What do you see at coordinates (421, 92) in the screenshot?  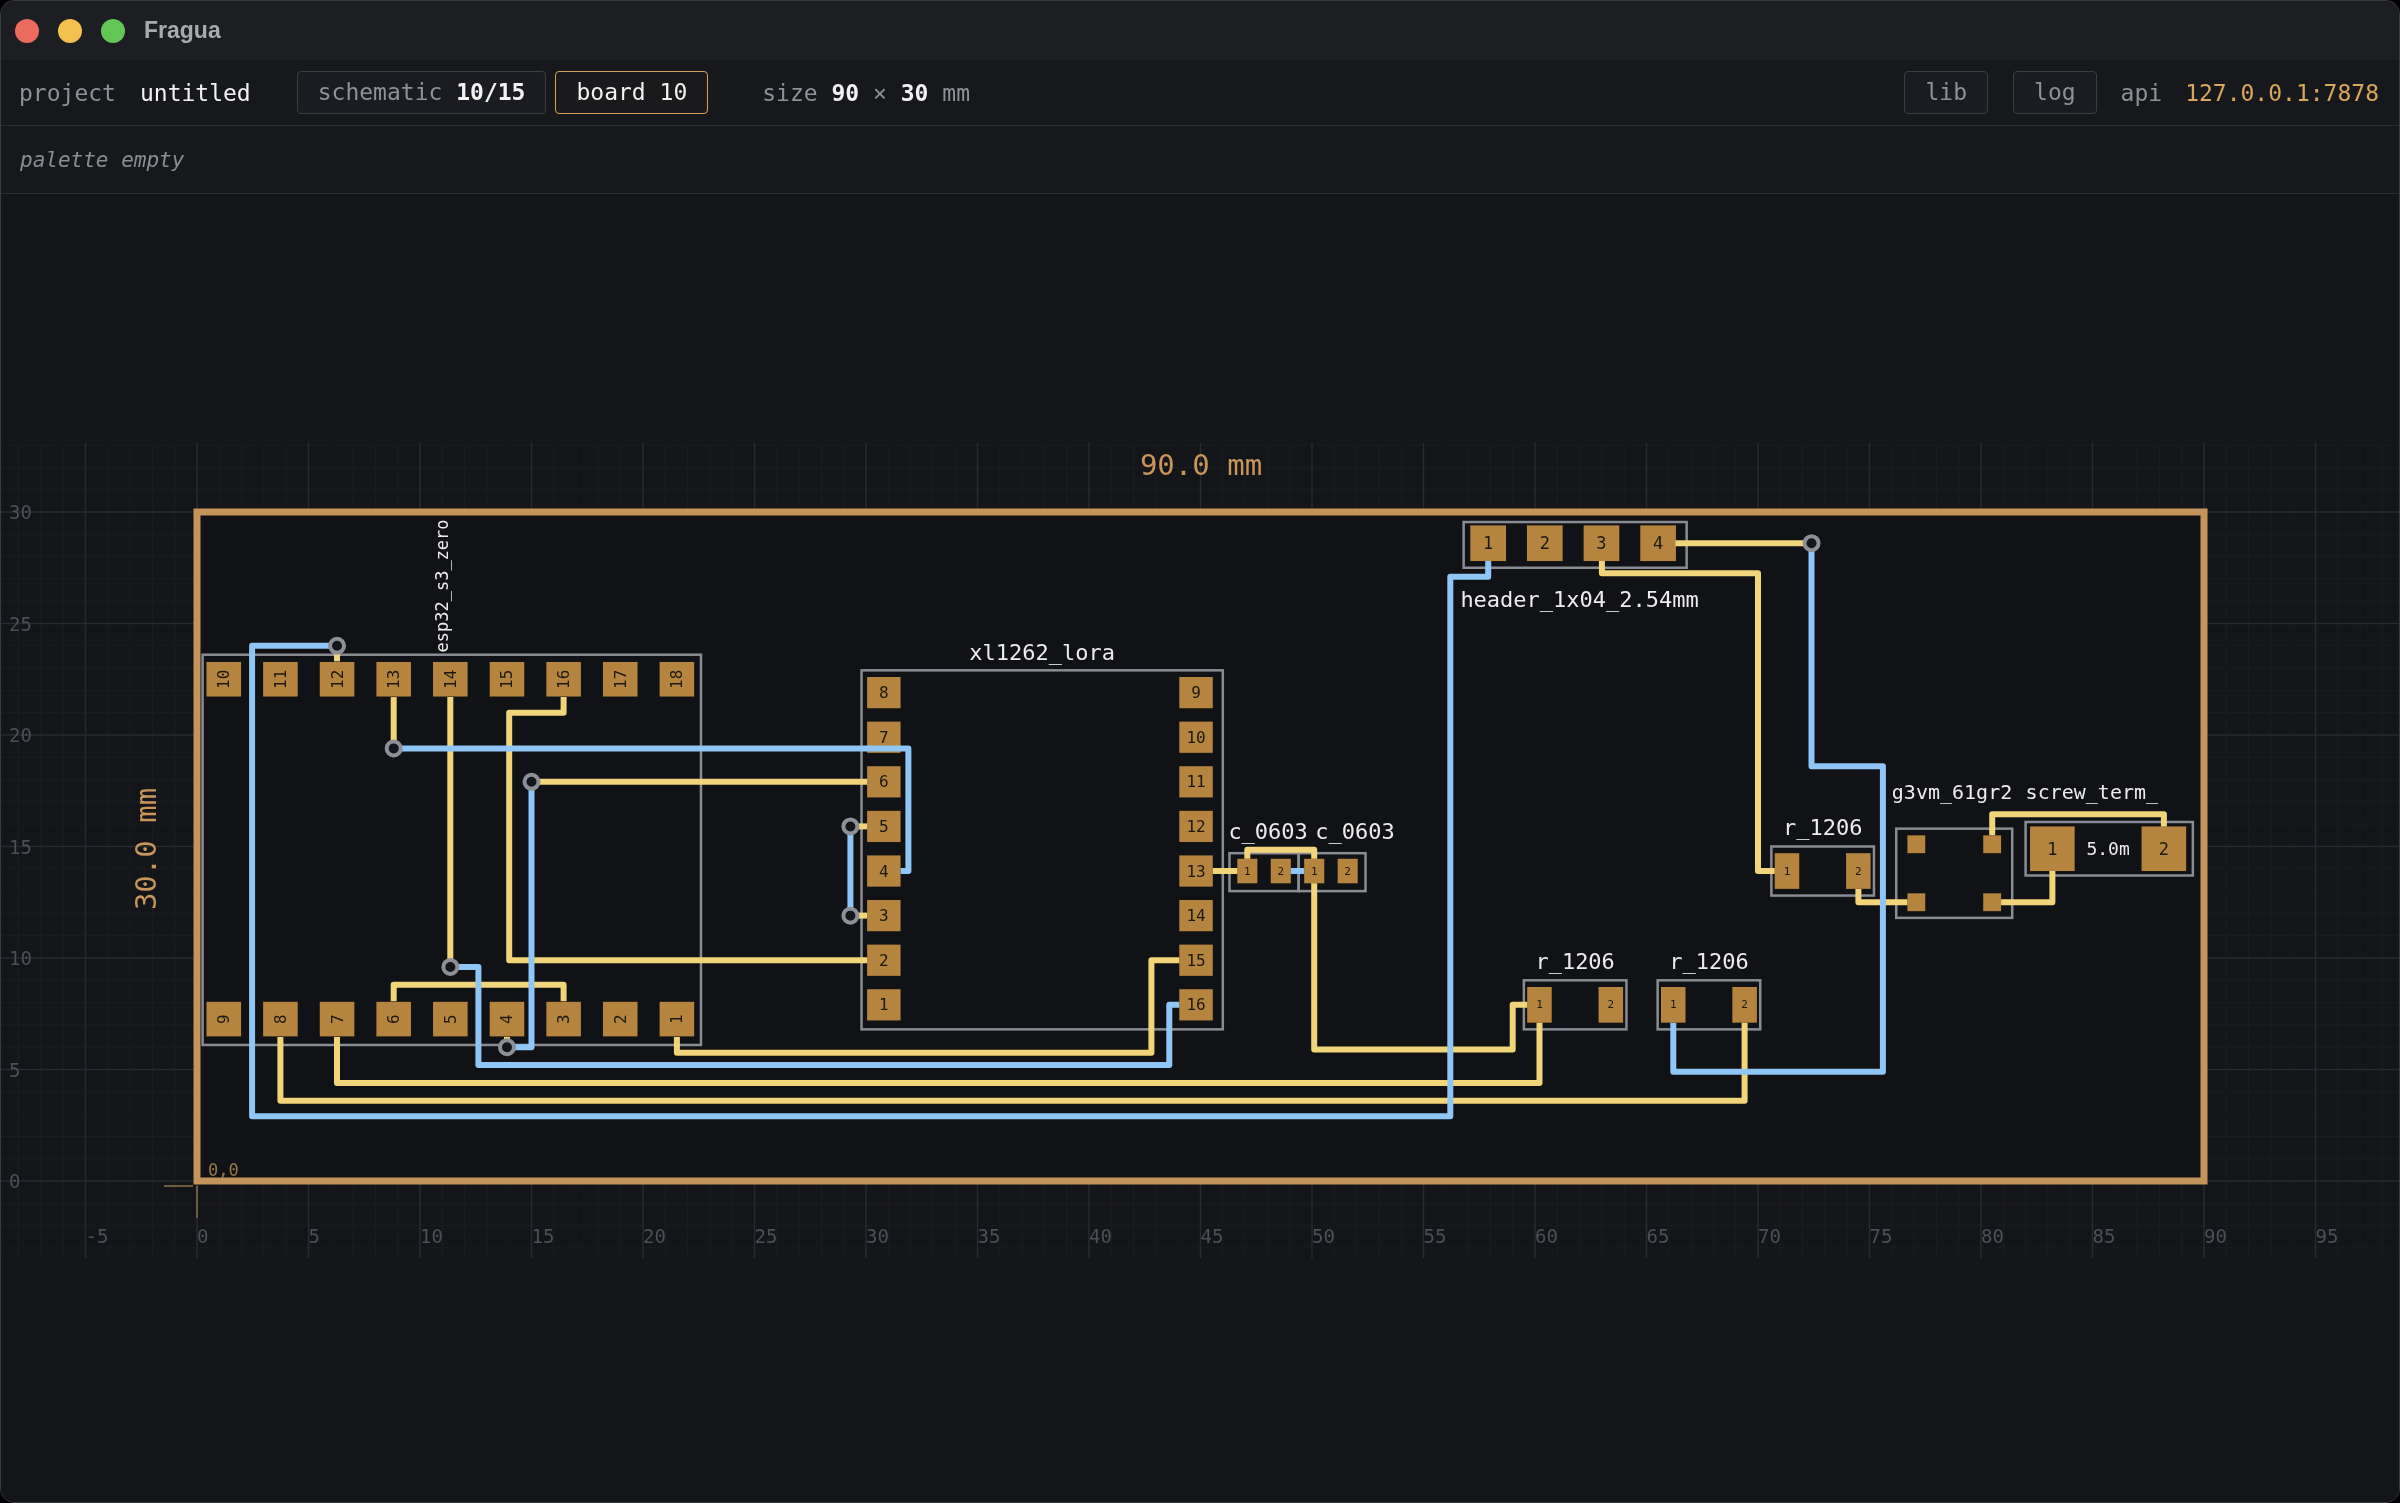 I see `view-tab: schematic 10/15` at bounding box center [421, 92].